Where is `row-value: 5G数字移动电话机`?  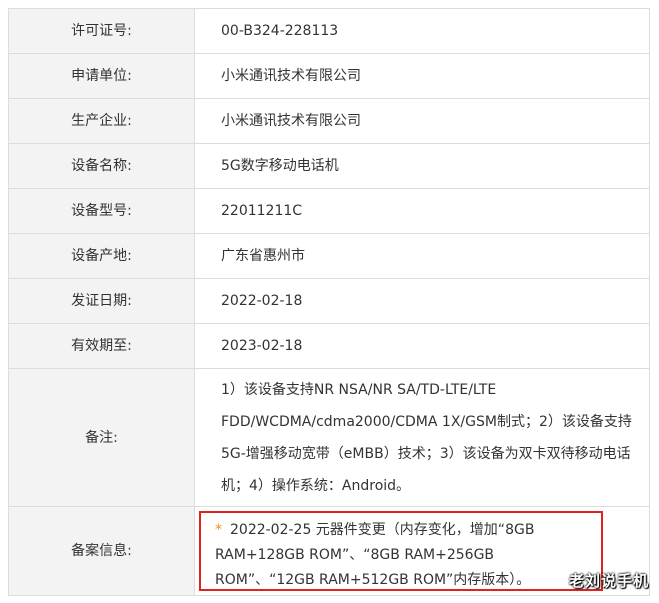 row-value: 5G数字移动电话机 is located at coordinates (422, 166).